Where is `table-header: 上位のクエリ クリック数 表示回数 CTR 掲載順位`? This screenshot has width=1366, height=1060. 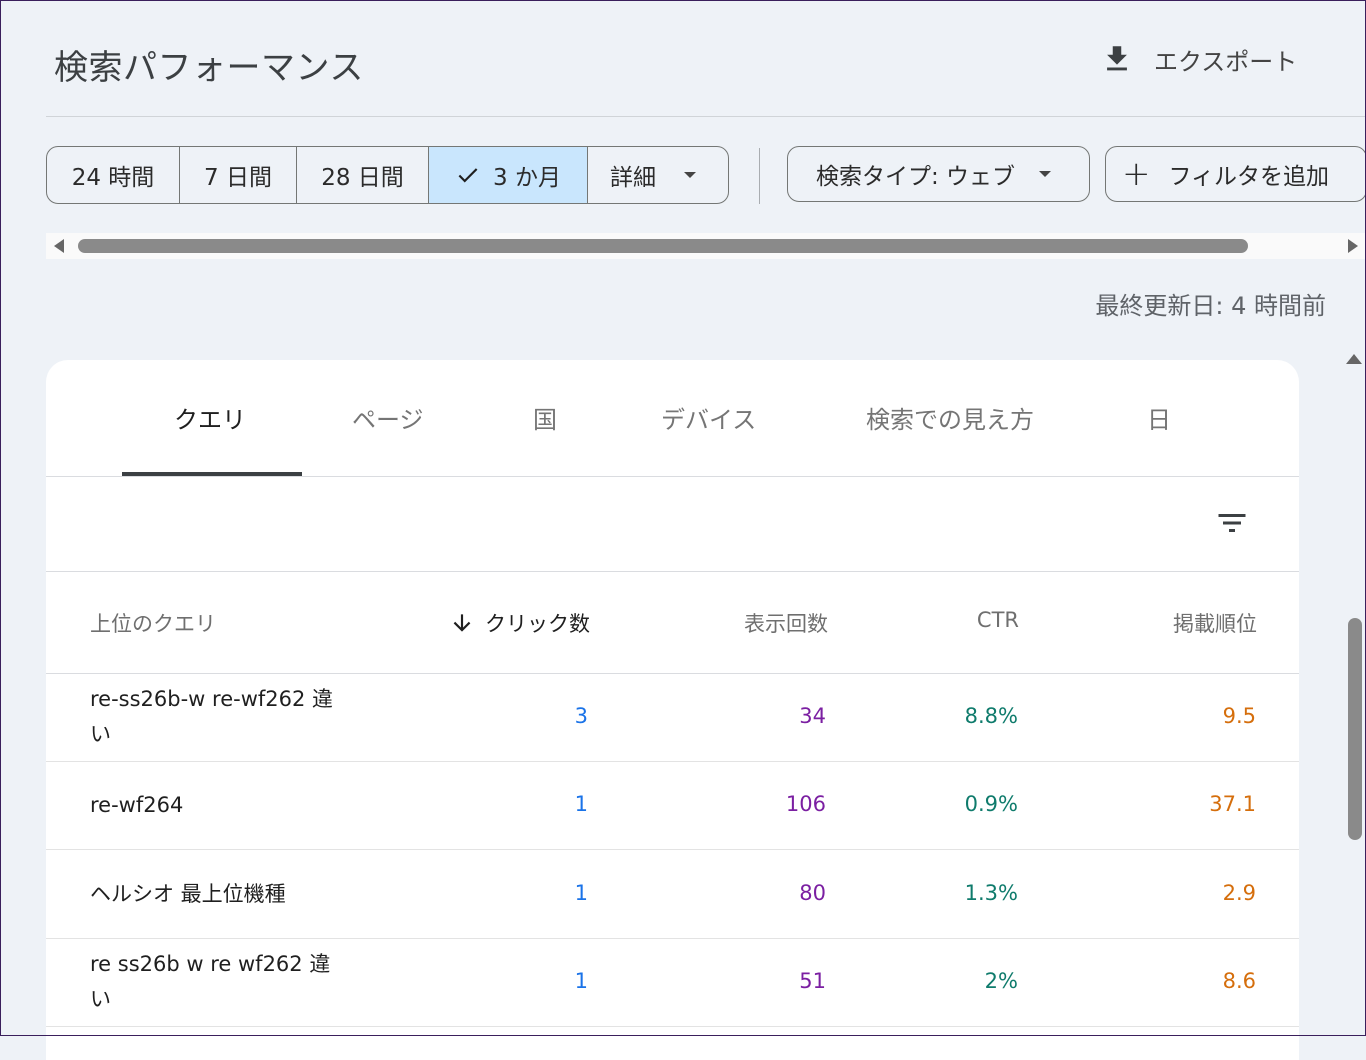
table-header: 上位のクエリ クリック数 表示回数 CTR 掲載順位 is located at coordinates (672, 623).